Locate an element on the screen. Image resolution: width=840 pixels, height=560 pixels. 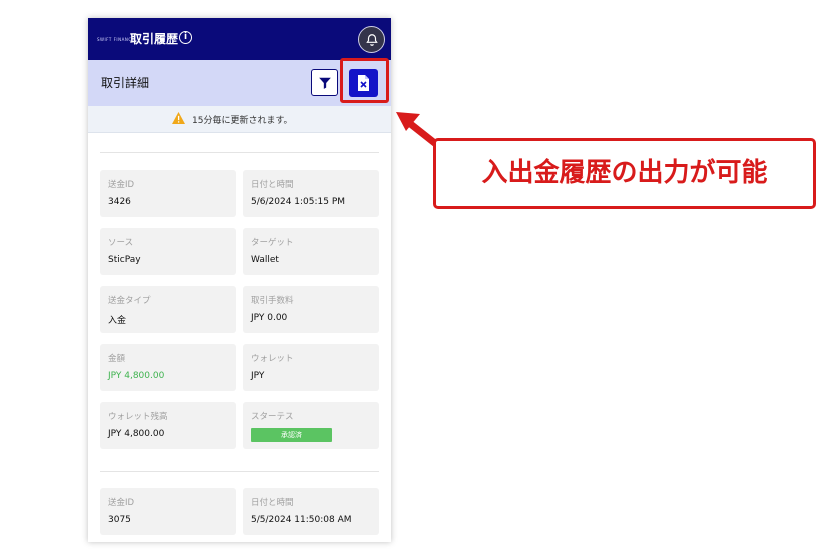
annotation-arrow-icon is located at coordinates (423, 134).